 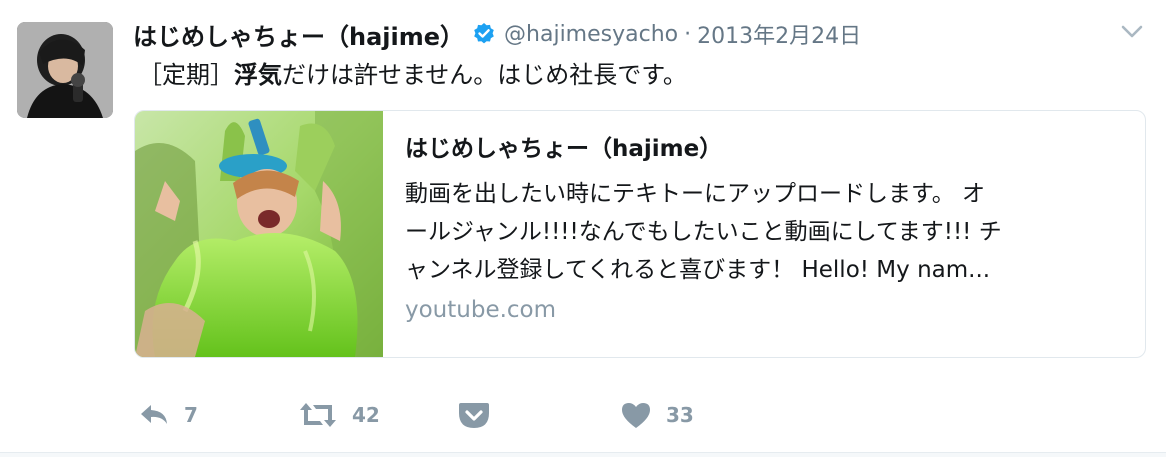 What do you see at coordinates (765, 149) in the screenshot?
I see `card-title: はじめしゃちょー（hajime）` at bounding box center [765, 149].